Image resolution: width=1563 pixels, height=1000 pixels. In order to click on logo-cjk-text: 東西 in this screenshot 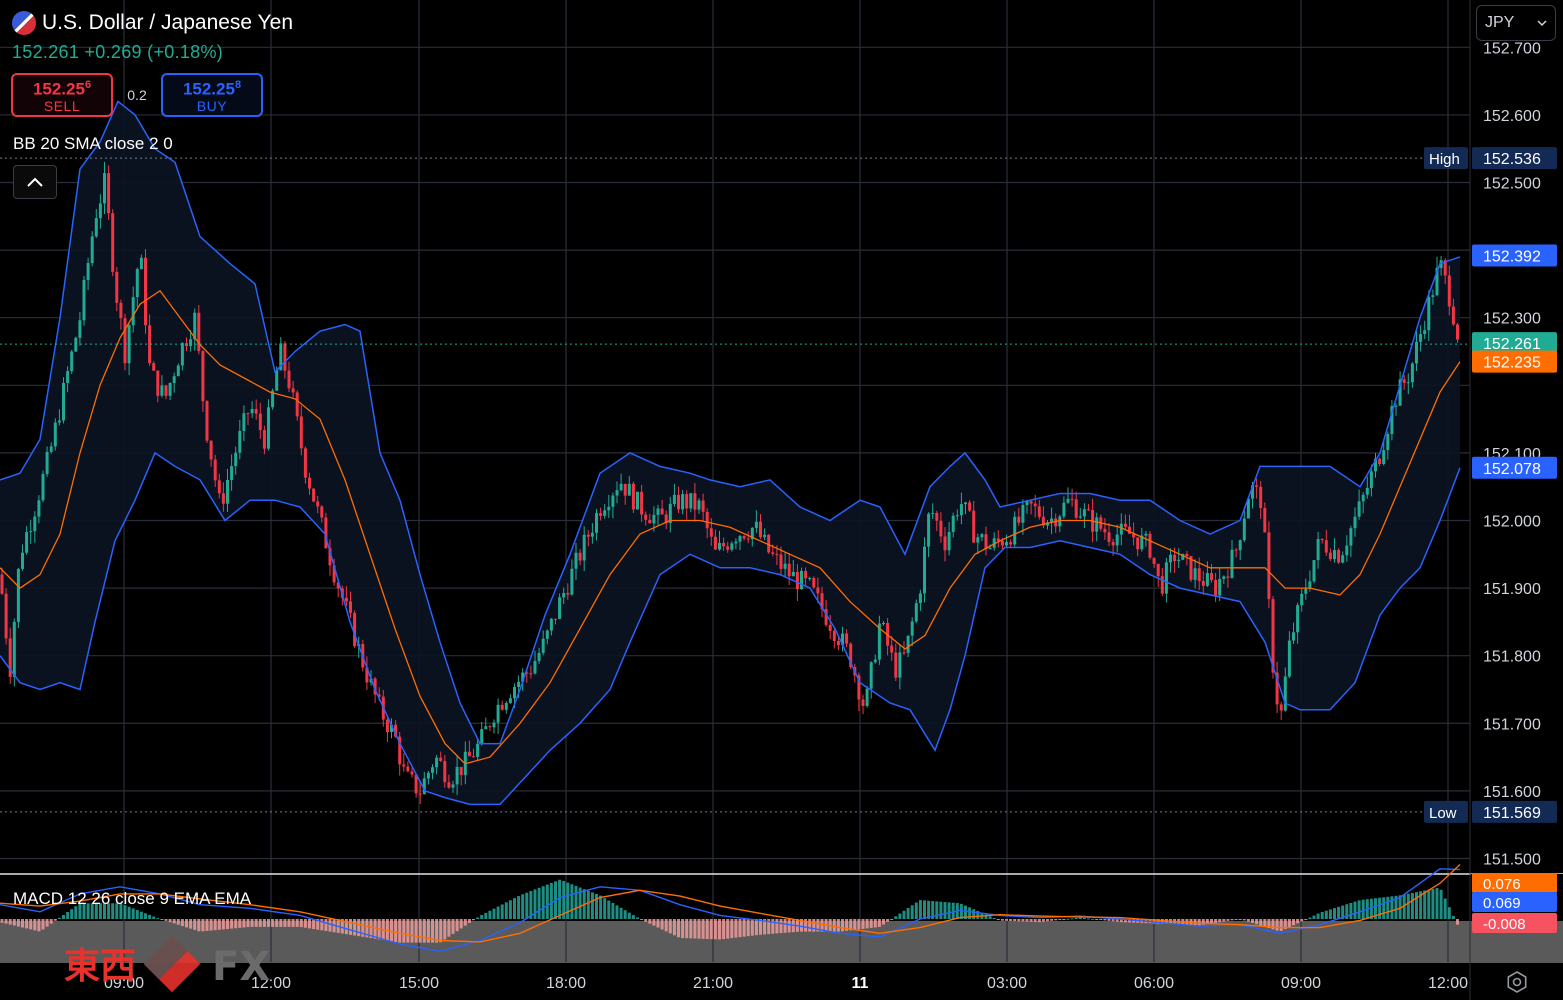, I will do `click(100, 966)`.